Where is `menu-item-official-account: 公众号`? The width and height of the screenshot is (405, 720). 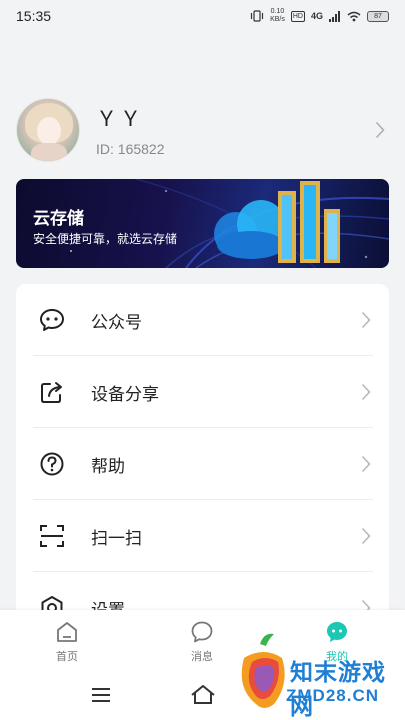 menu-item-official-account: 公众号 is located at coordinates (202, 320).